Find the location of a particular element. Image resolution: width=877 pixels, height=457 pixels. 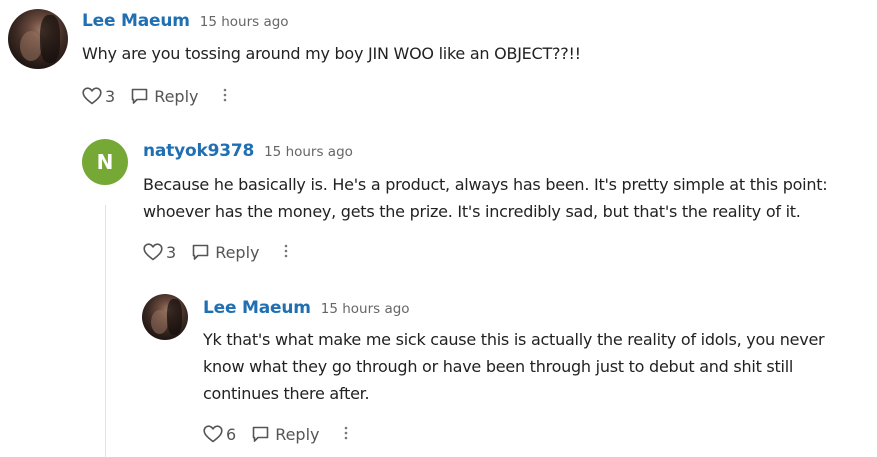

avatar: N is located at coordinates (105, 162).